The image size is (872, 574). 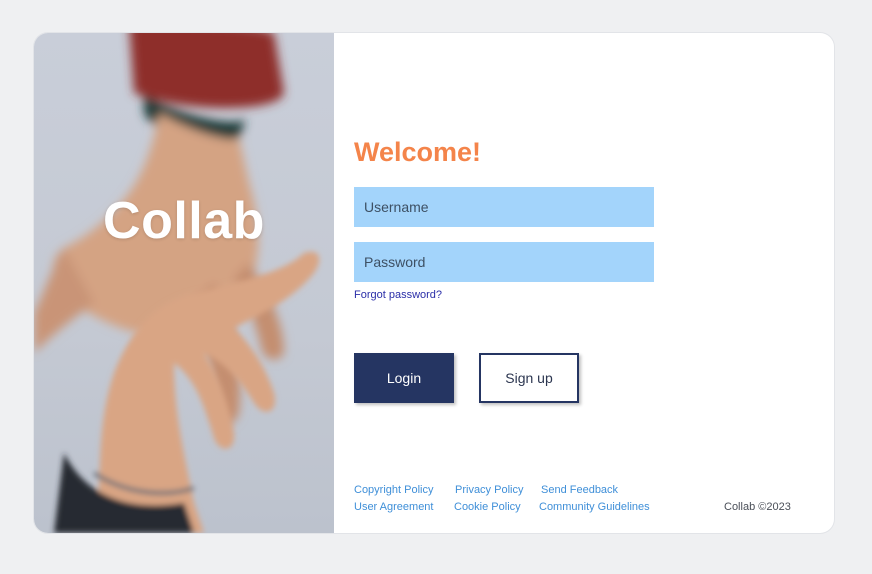 What do you see at coordinates (398, 295) in the screenshot?
I see `forgot-password-link: Forgot password?` at bounding box center [398, 295].